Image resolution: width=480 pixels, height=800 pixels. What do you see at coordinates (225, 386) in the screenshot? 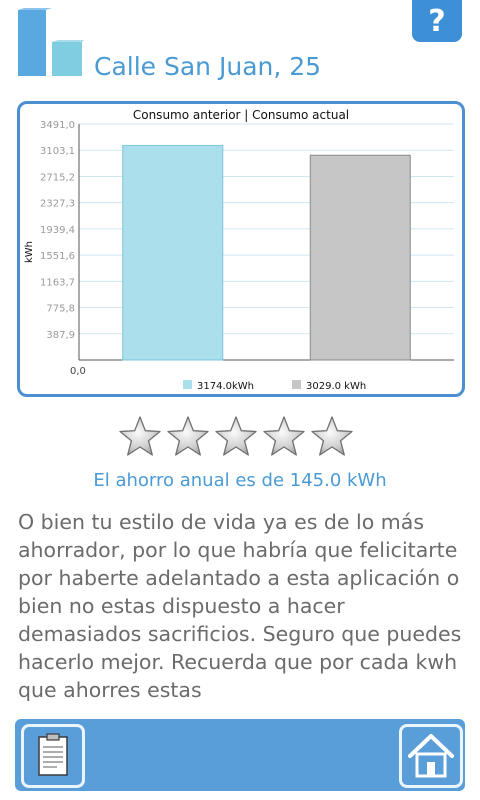
I see `legend-label-1: 3174.0kWh` at bounding box center [225, 386].